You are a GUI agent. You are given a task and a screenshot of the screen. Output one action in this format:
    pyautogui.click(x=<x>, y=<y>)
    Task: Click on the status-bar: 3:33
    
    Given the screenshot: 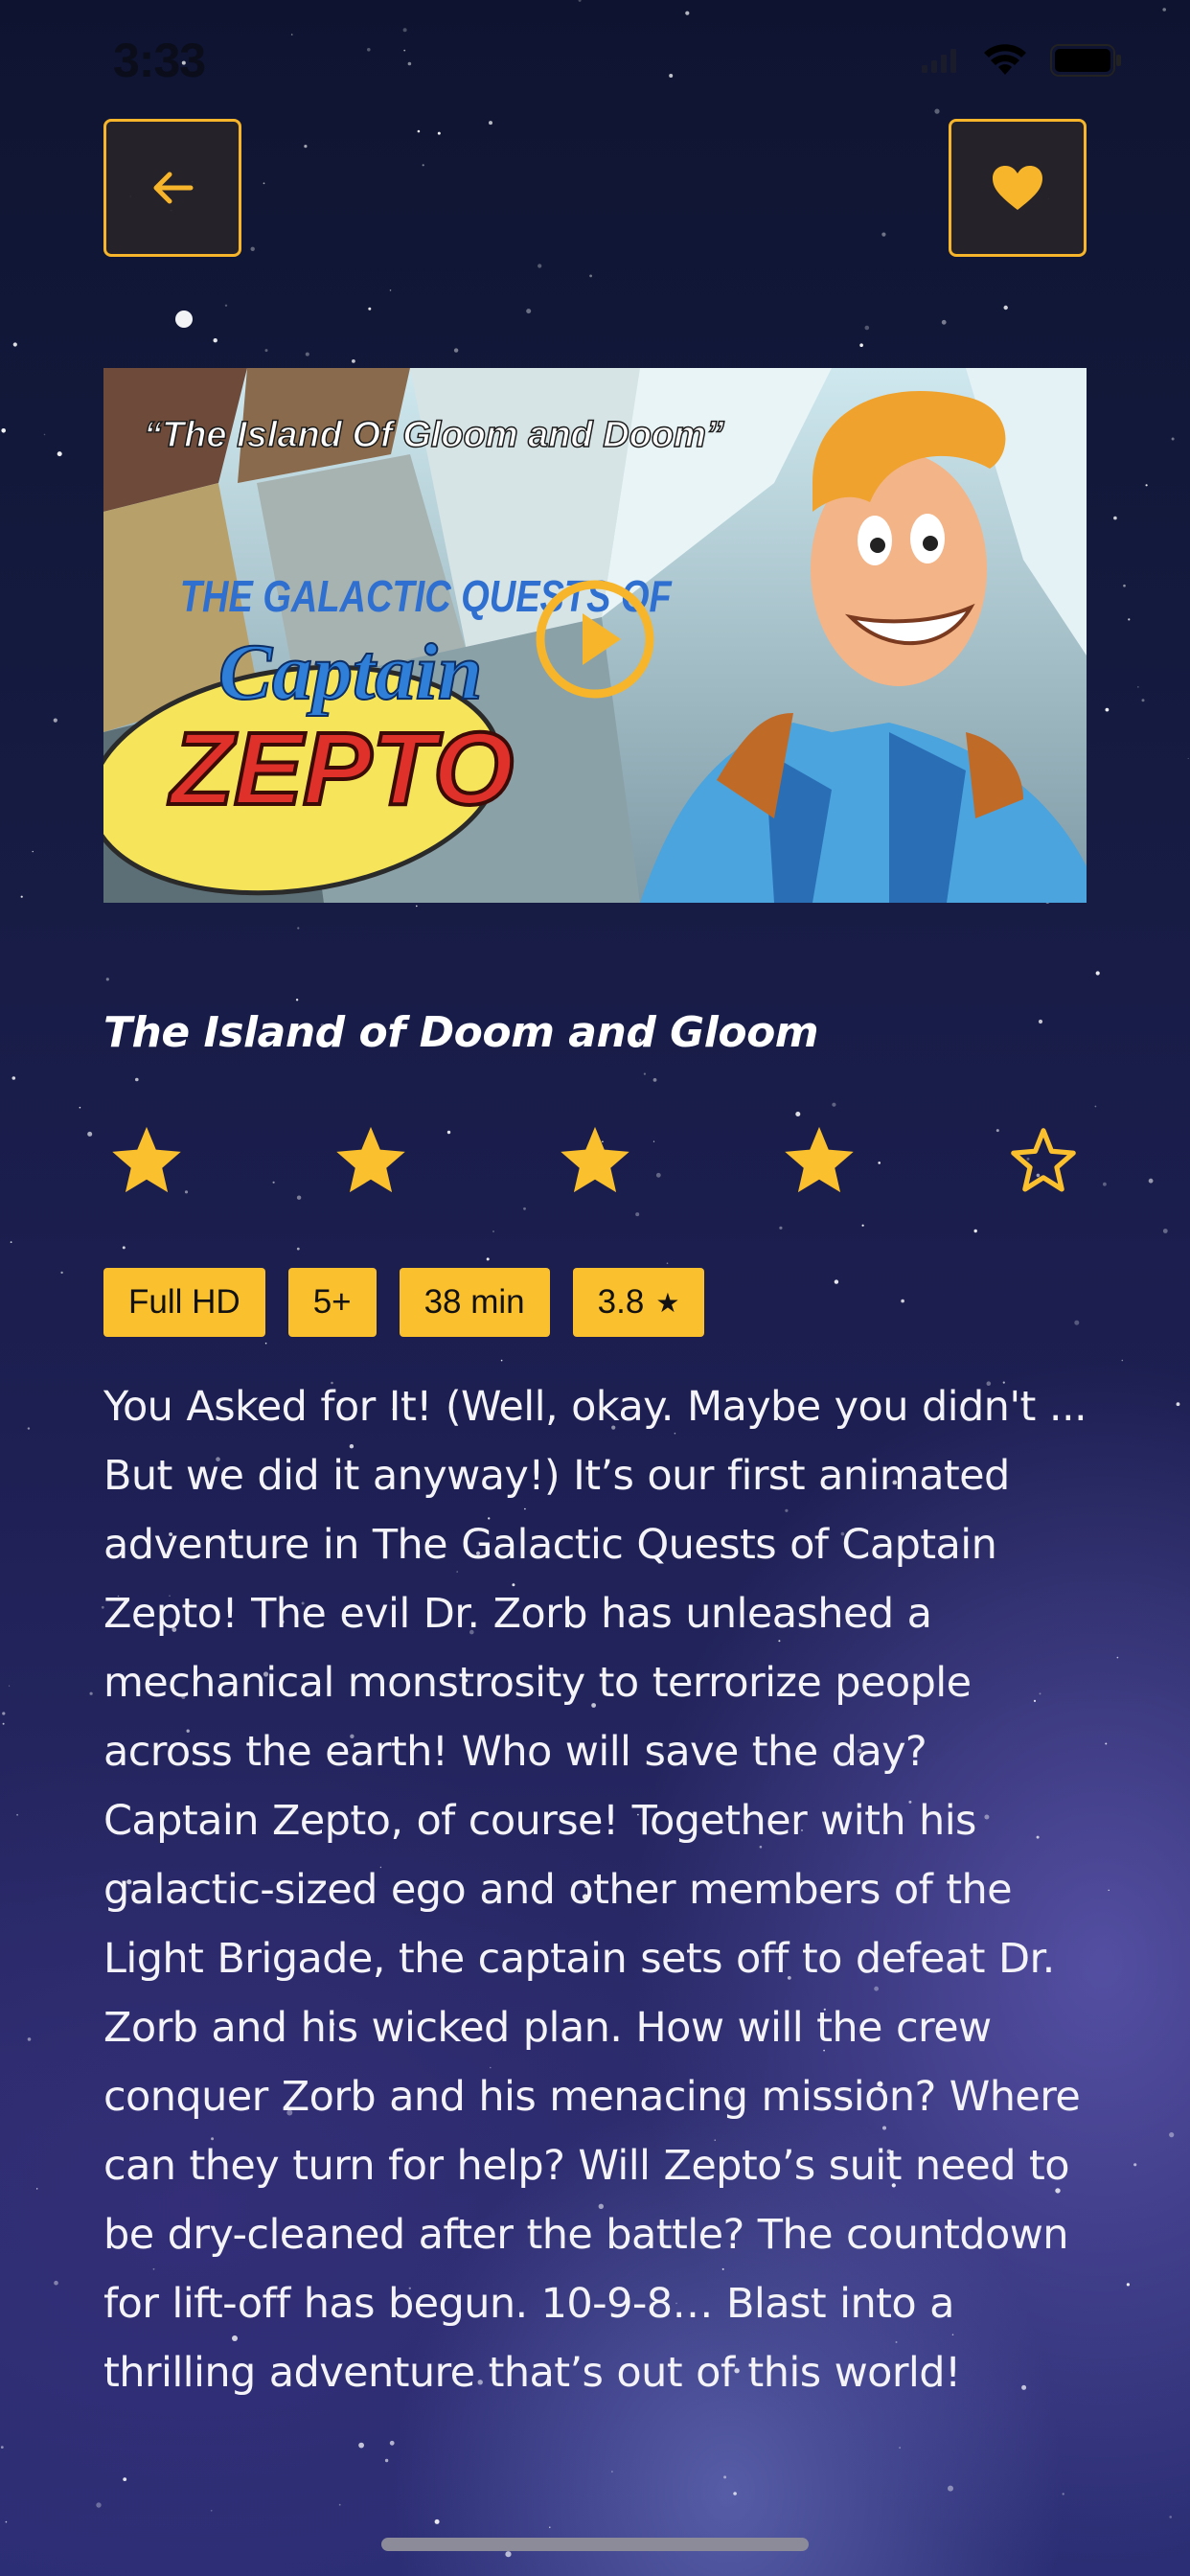 What is the action you would take?
    pyautogui.click(x=595, y=64)
    